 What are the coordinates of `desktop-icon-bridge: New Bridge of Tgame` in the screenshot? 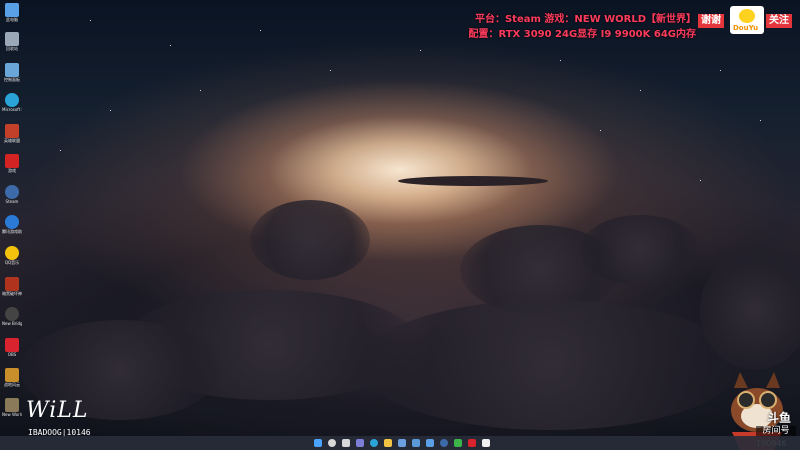 It's located at (12, 316).